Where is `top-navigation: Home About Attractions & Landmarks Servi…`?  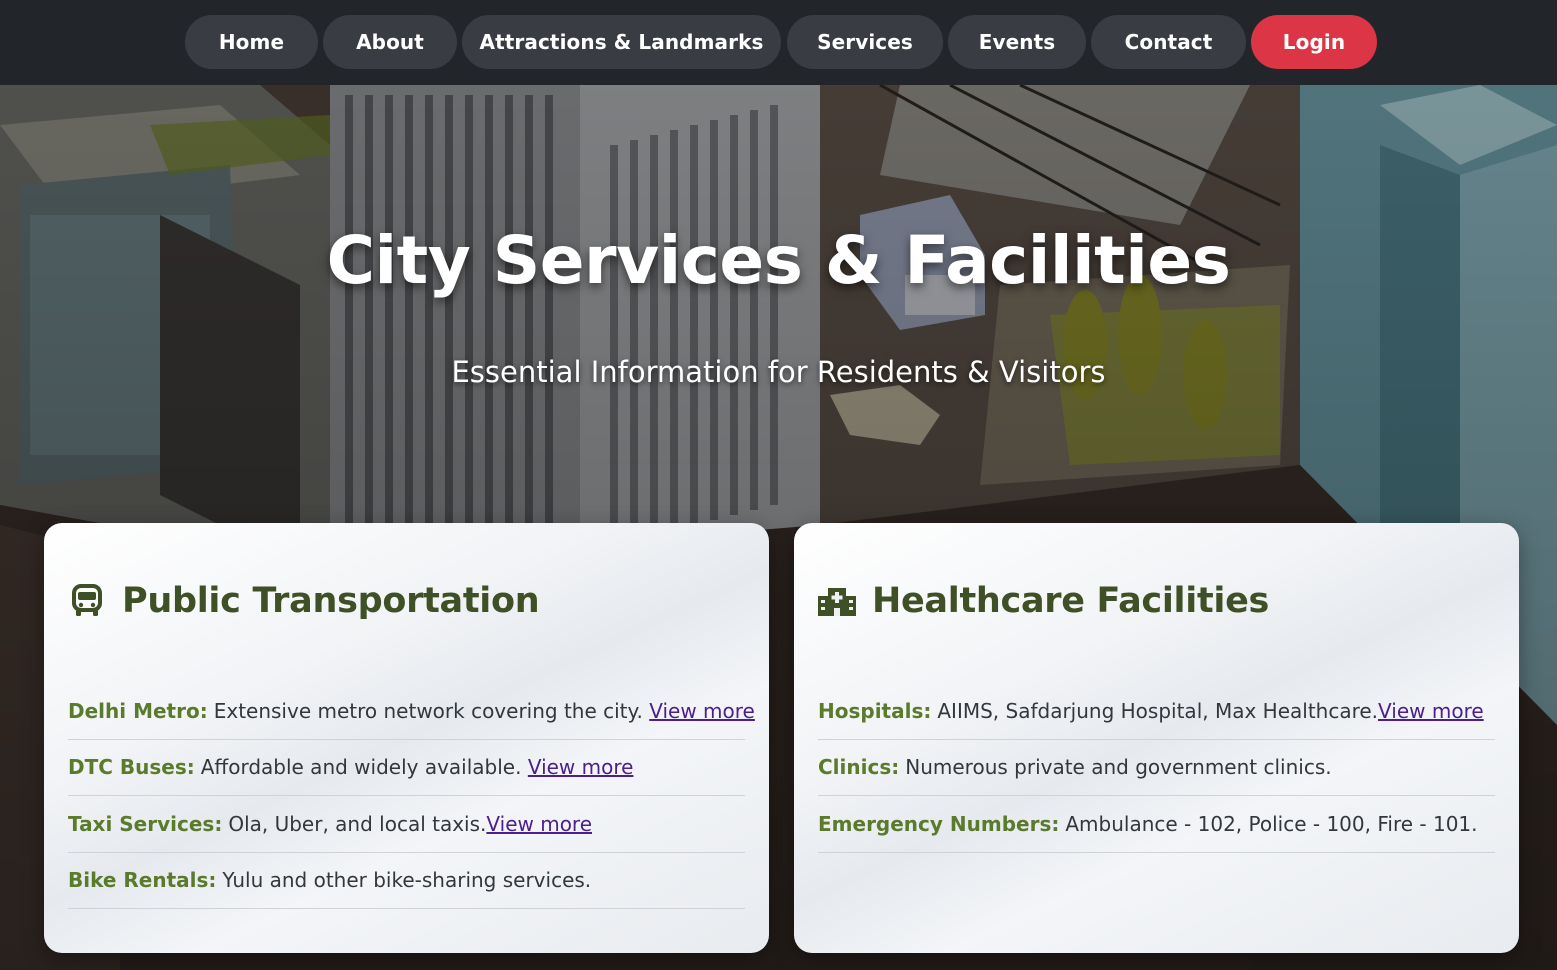
top-navigation: Home About Attractions & Landmarks Servi… is located at coordinates (778, 42).